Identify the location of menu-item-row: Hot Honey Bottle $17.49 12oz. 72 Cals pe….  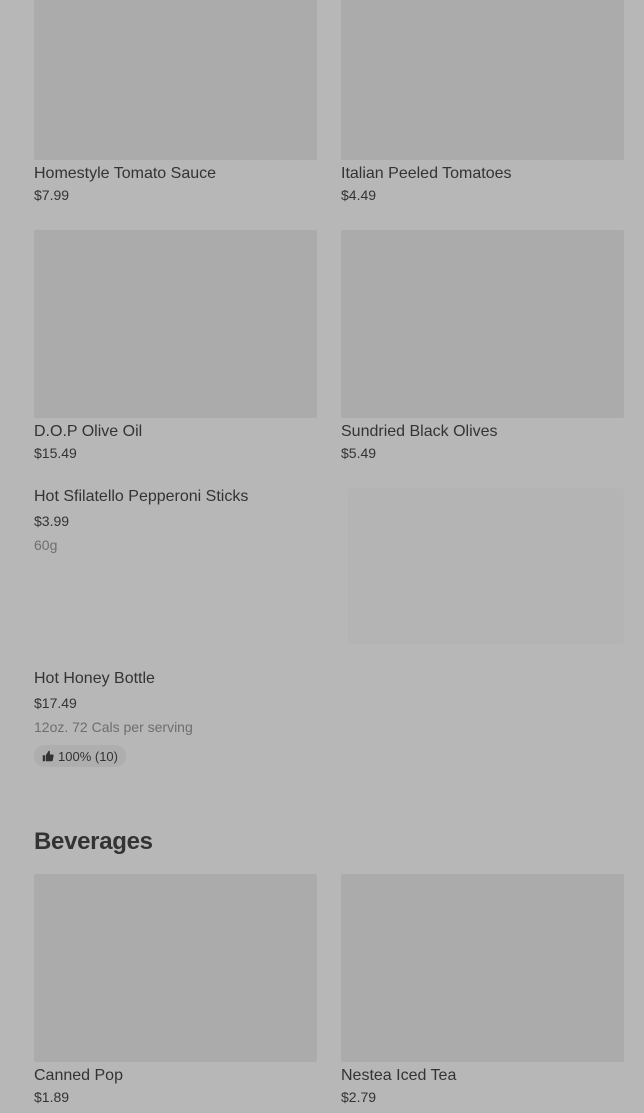
(179, 718).